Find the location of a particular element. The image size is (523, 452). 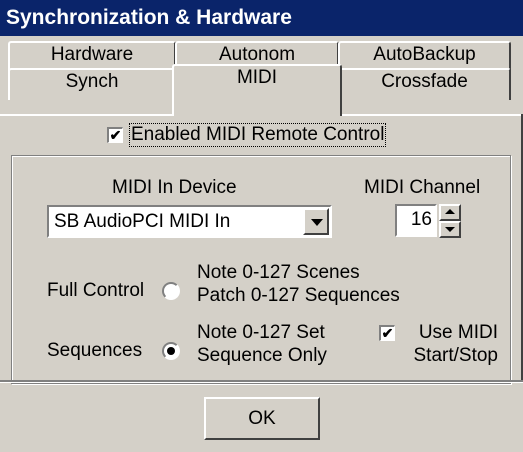

enable-midi-remote-row: ✔ Enabled MIDI Remote Control is located at coordinates (247, 135).